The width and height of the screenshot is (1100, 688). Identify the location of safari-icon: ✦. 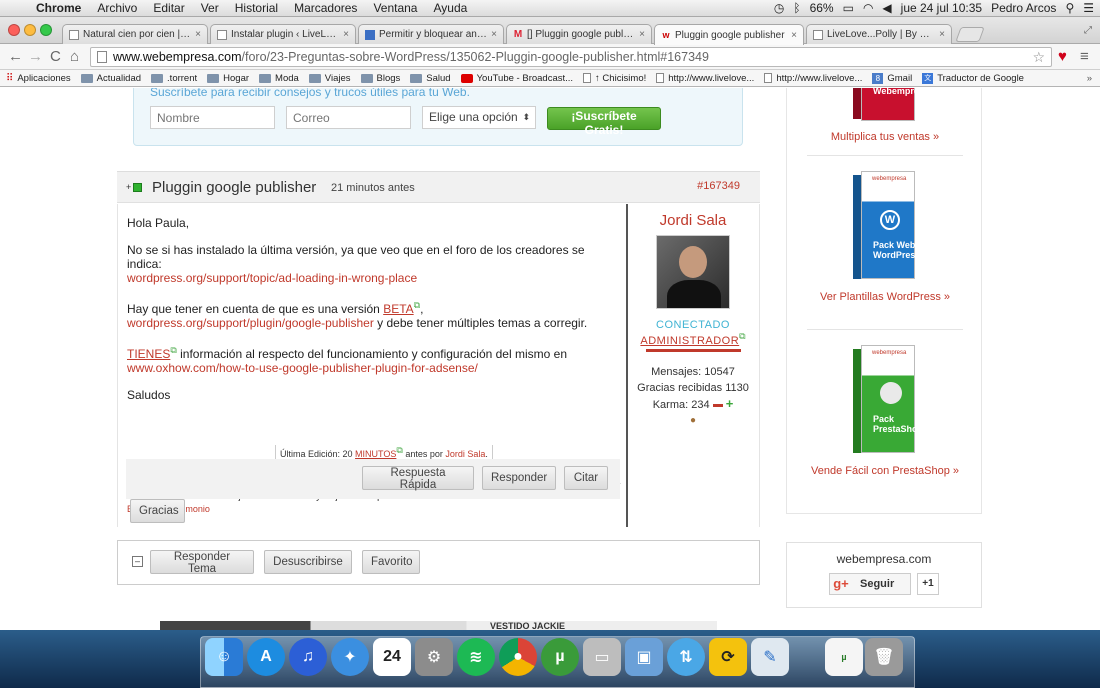
(350, 657).